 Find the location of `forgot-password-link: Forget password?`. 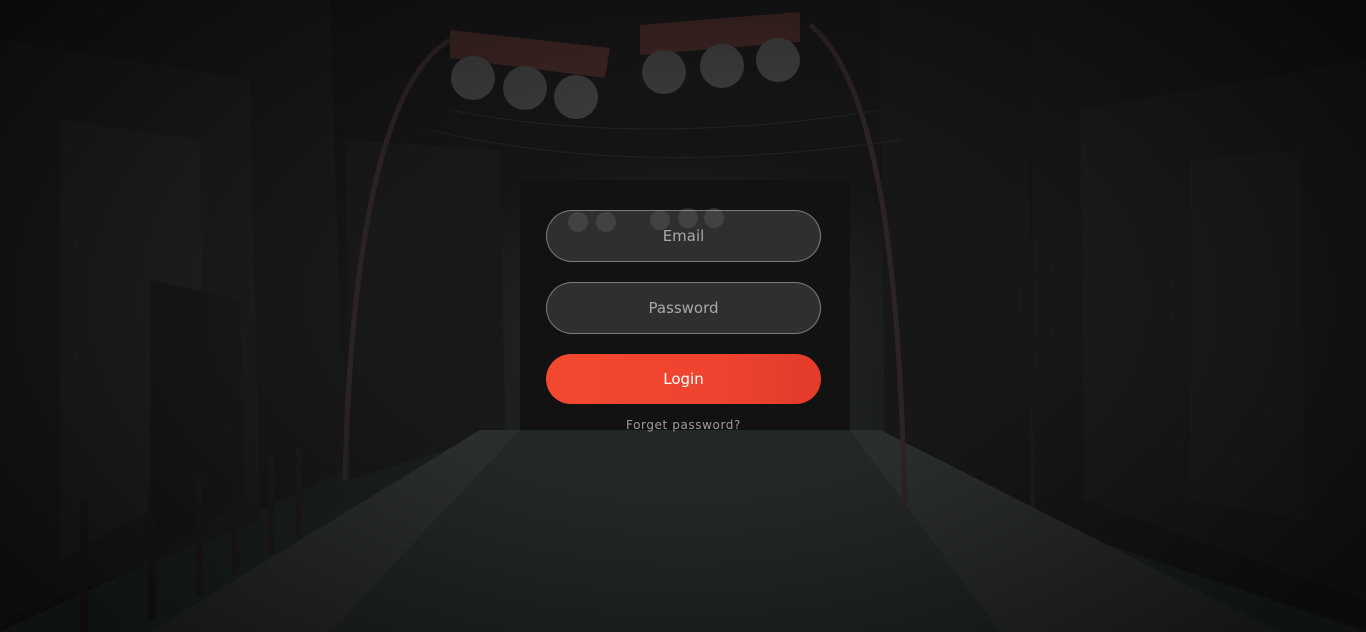

forgot-password-link: Forget password? is located at coordinates (683, 425).